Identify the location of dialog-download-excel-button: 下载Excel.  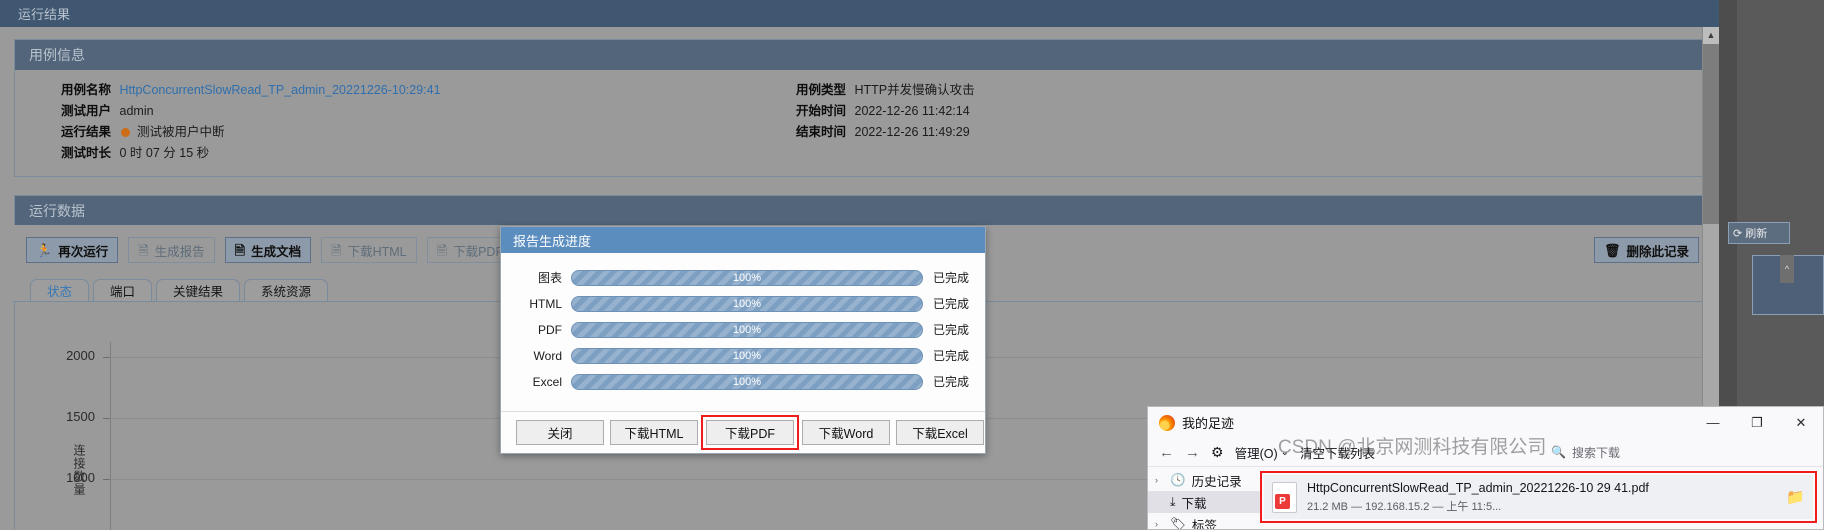
(940, 432).